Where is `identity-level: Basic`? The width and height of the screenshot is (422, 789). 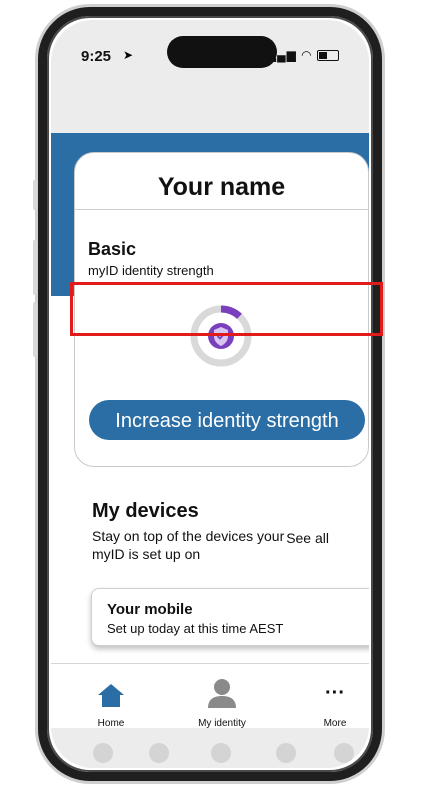
identity-level: Basic is located at coordinates (112, 249).